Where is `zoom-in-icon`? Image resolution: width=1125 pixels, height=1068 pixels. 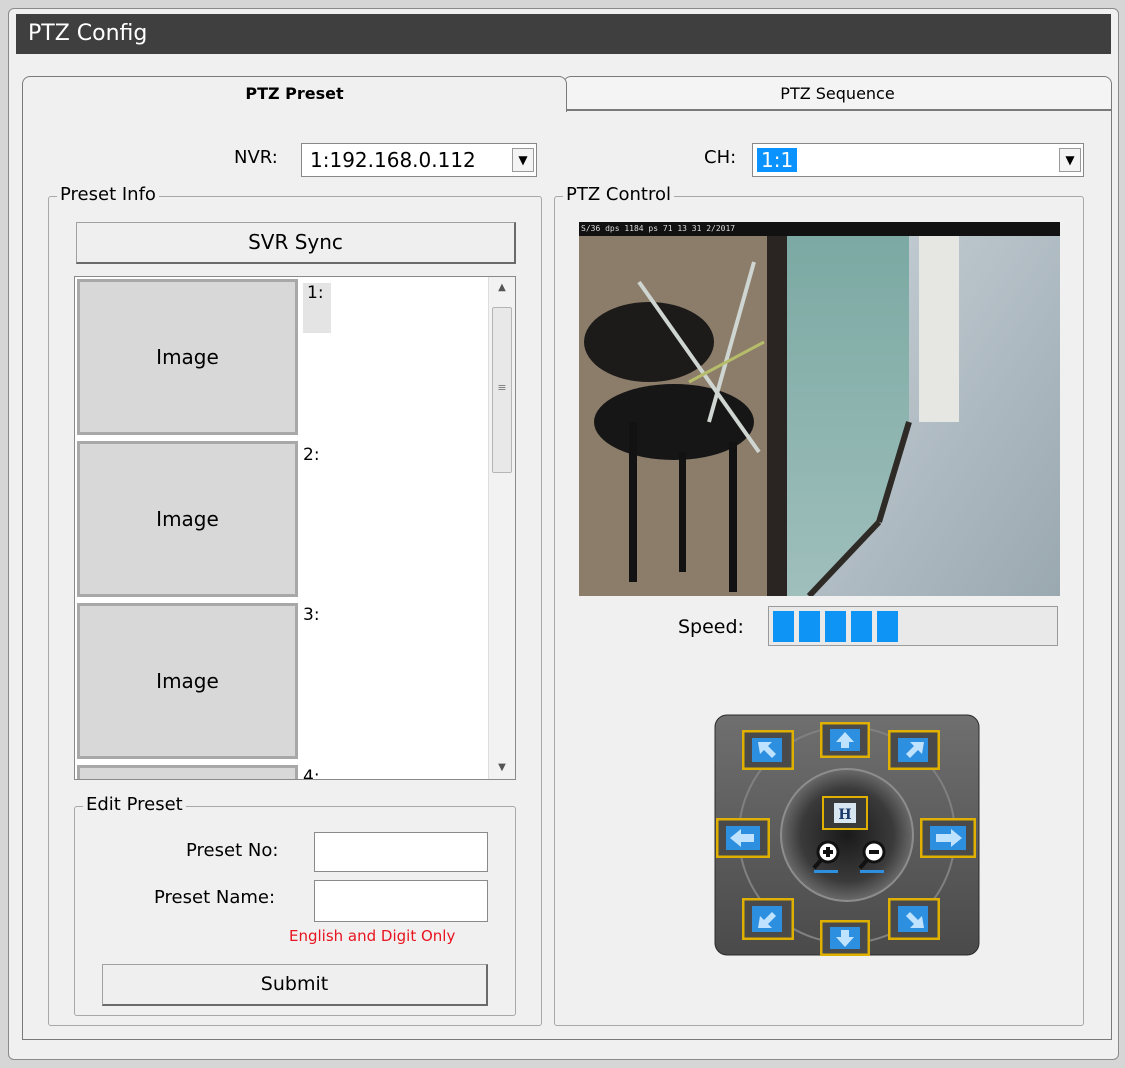 zoom-in-icon is located at coordinates (826, 856).